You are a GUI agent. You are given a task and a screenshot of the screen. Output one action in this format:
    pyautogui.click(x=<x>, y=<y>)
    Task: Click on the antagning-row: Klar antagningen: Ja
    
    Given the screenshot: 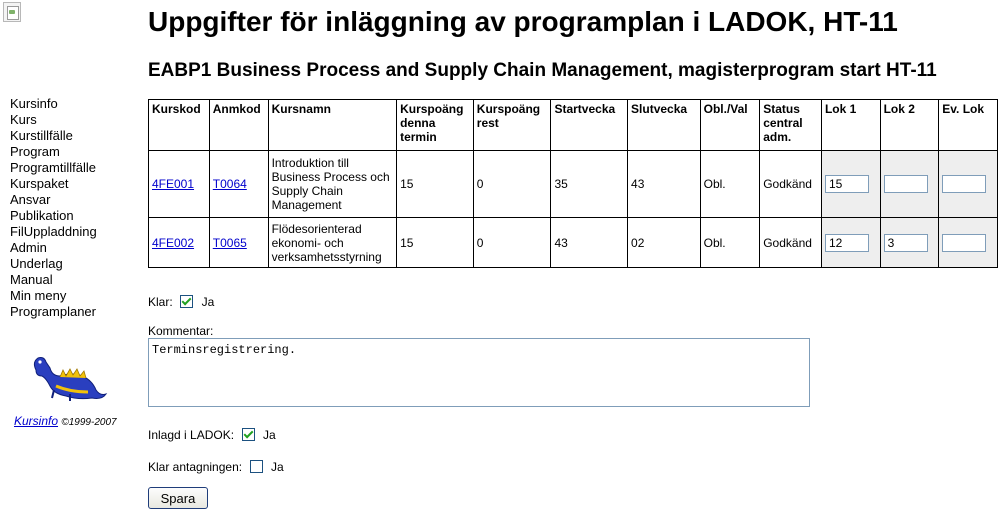 What is the action you would take?
    pyautogui.click(x=216, y=467)
    